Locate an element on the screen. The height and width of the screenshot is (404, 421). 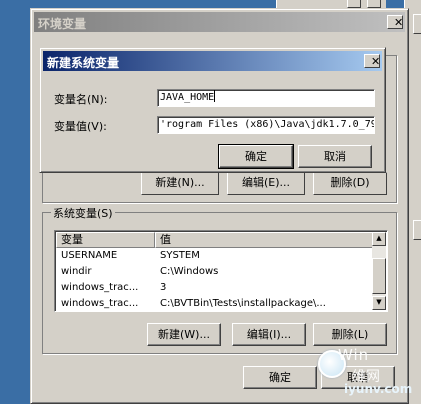
row-name: windir is located at coordinates (76, 271).